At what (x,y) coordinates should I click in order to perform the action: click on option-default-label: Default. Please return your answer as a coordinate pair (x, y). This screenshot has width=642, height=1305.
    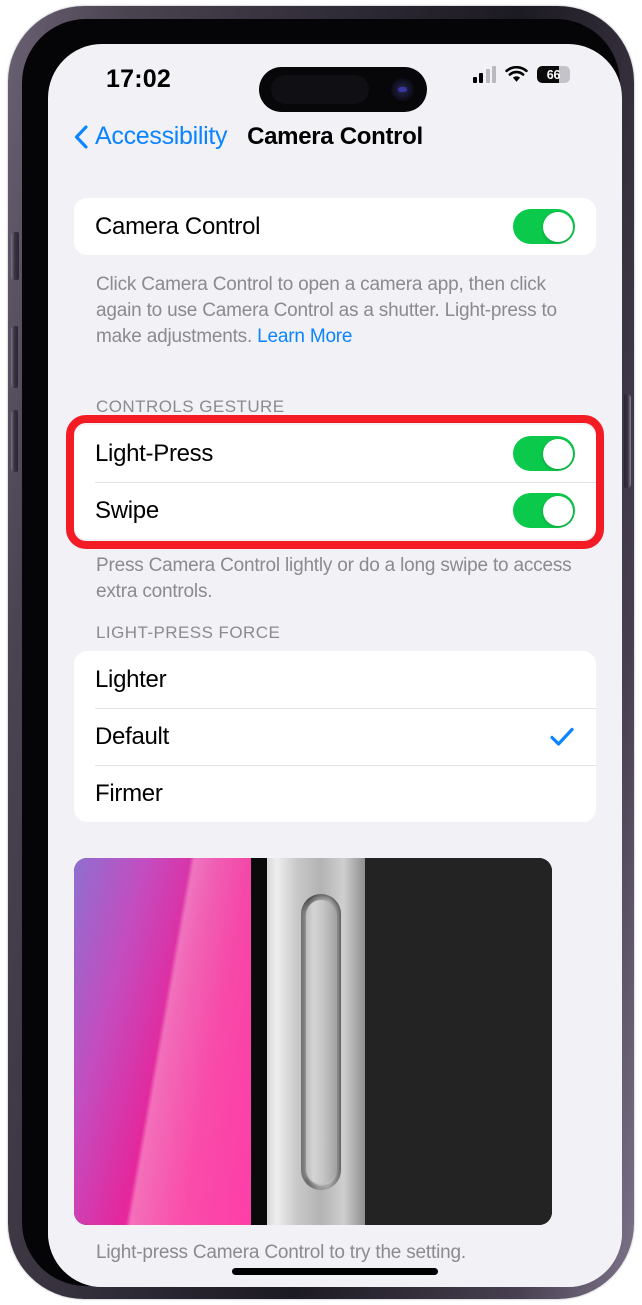
    Looking at the image, I should click on (132, 736).